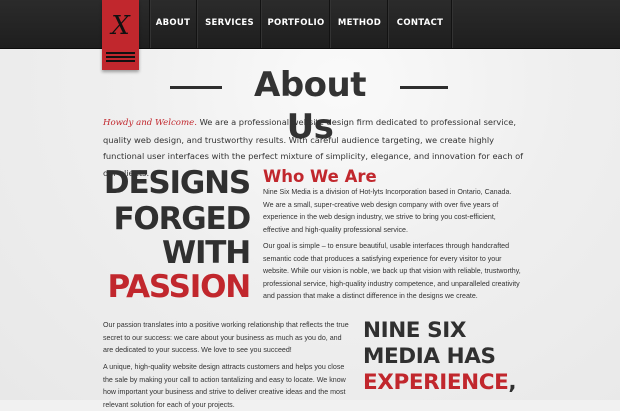  I want to click on experience-line-2: MEDIA HAS, so click(429, 356).